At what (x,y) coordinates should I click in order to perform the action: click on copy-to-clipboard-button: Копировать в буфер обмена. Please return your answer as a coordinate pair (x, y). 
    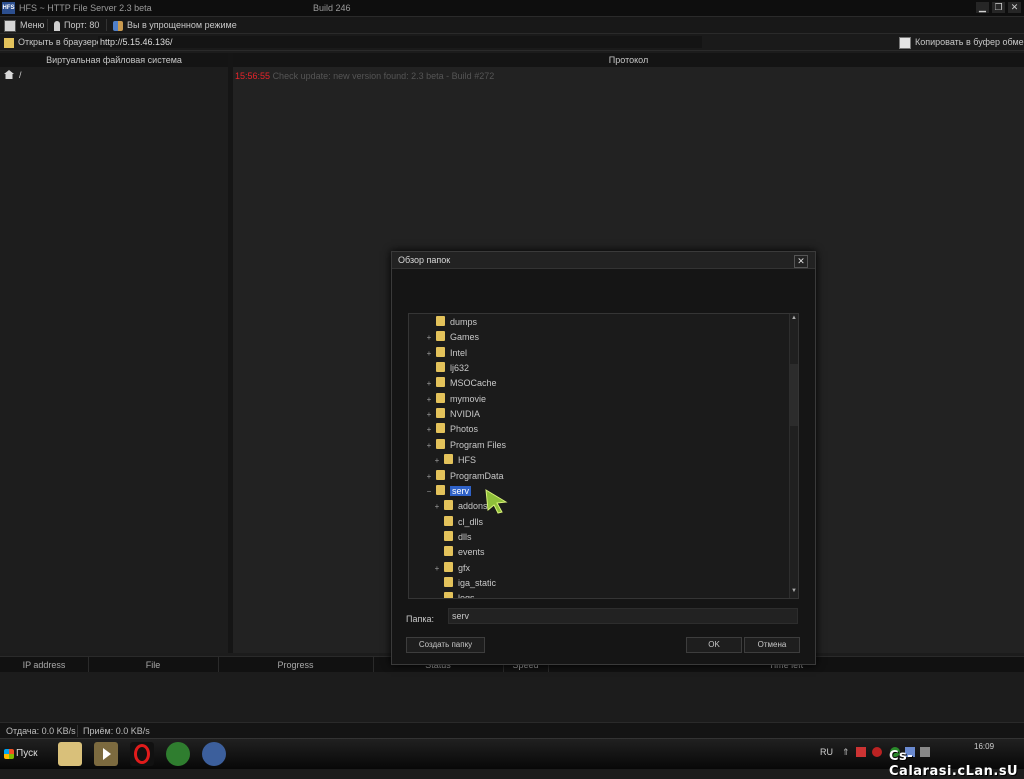
    Looking at the image, I should click on (961, 42).